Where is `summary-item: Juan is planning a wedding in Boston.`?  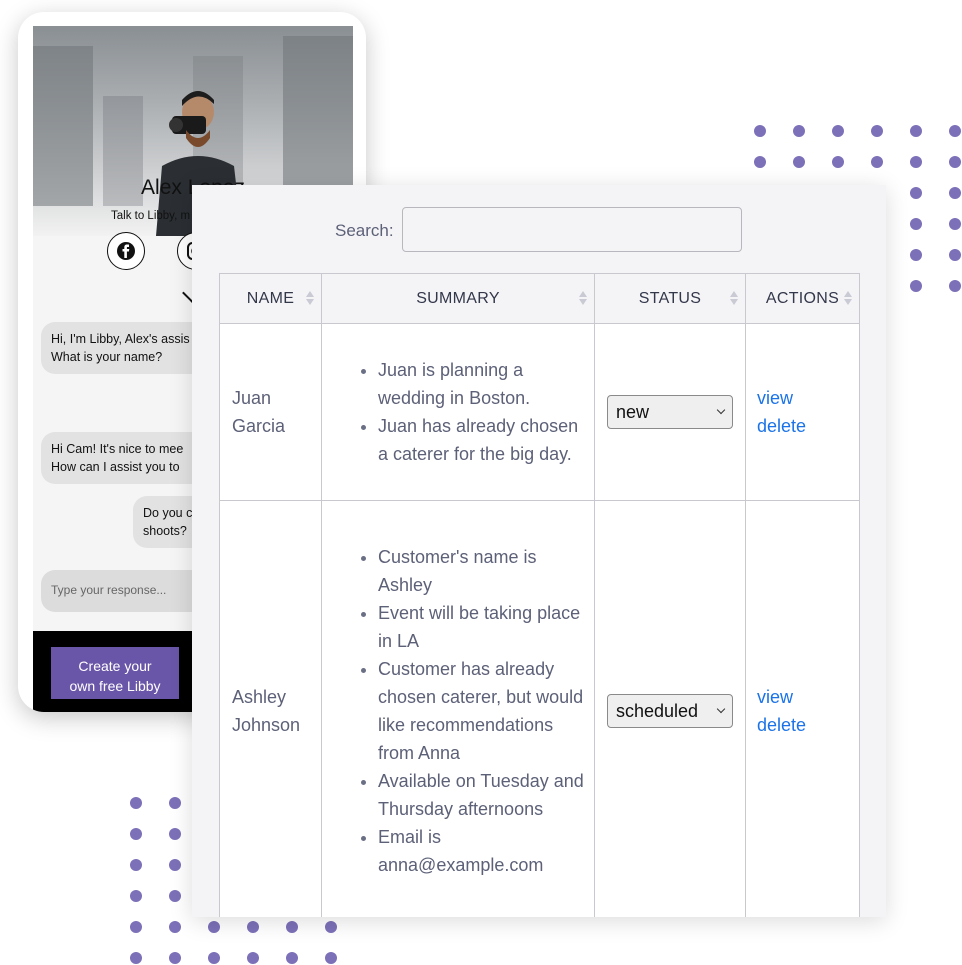
summary-item: Juan is planning a wedding in Boston. is located at coordinates (482, 384).